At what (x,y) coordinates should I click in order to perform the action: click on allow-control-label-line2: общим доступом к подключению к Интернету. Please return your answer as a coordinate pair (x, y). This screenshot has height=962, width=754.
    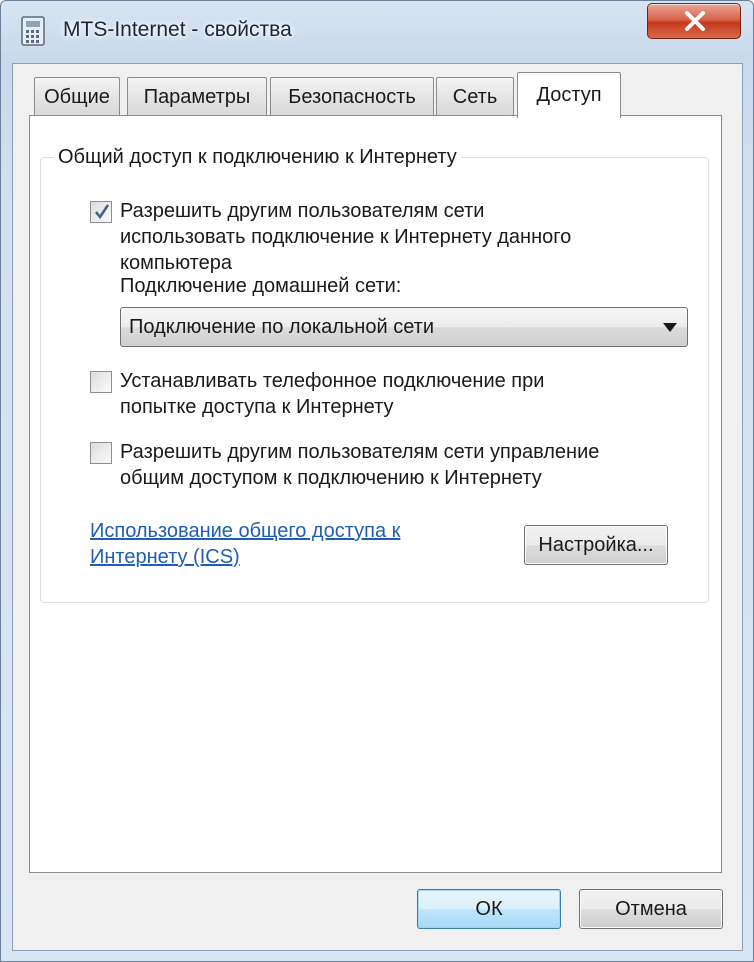
    Looking at the image, I should click on (331, 478).